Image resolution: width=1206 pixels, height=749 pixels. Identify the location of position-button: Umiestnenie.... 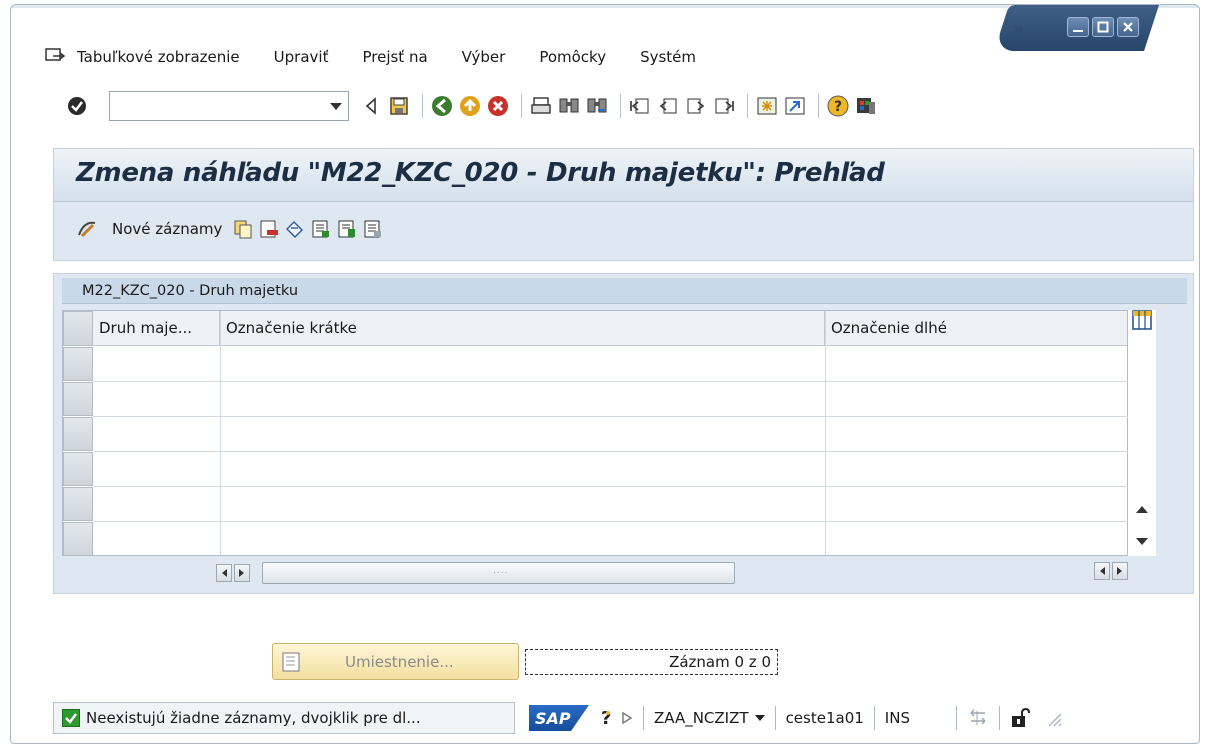
(395, 661).